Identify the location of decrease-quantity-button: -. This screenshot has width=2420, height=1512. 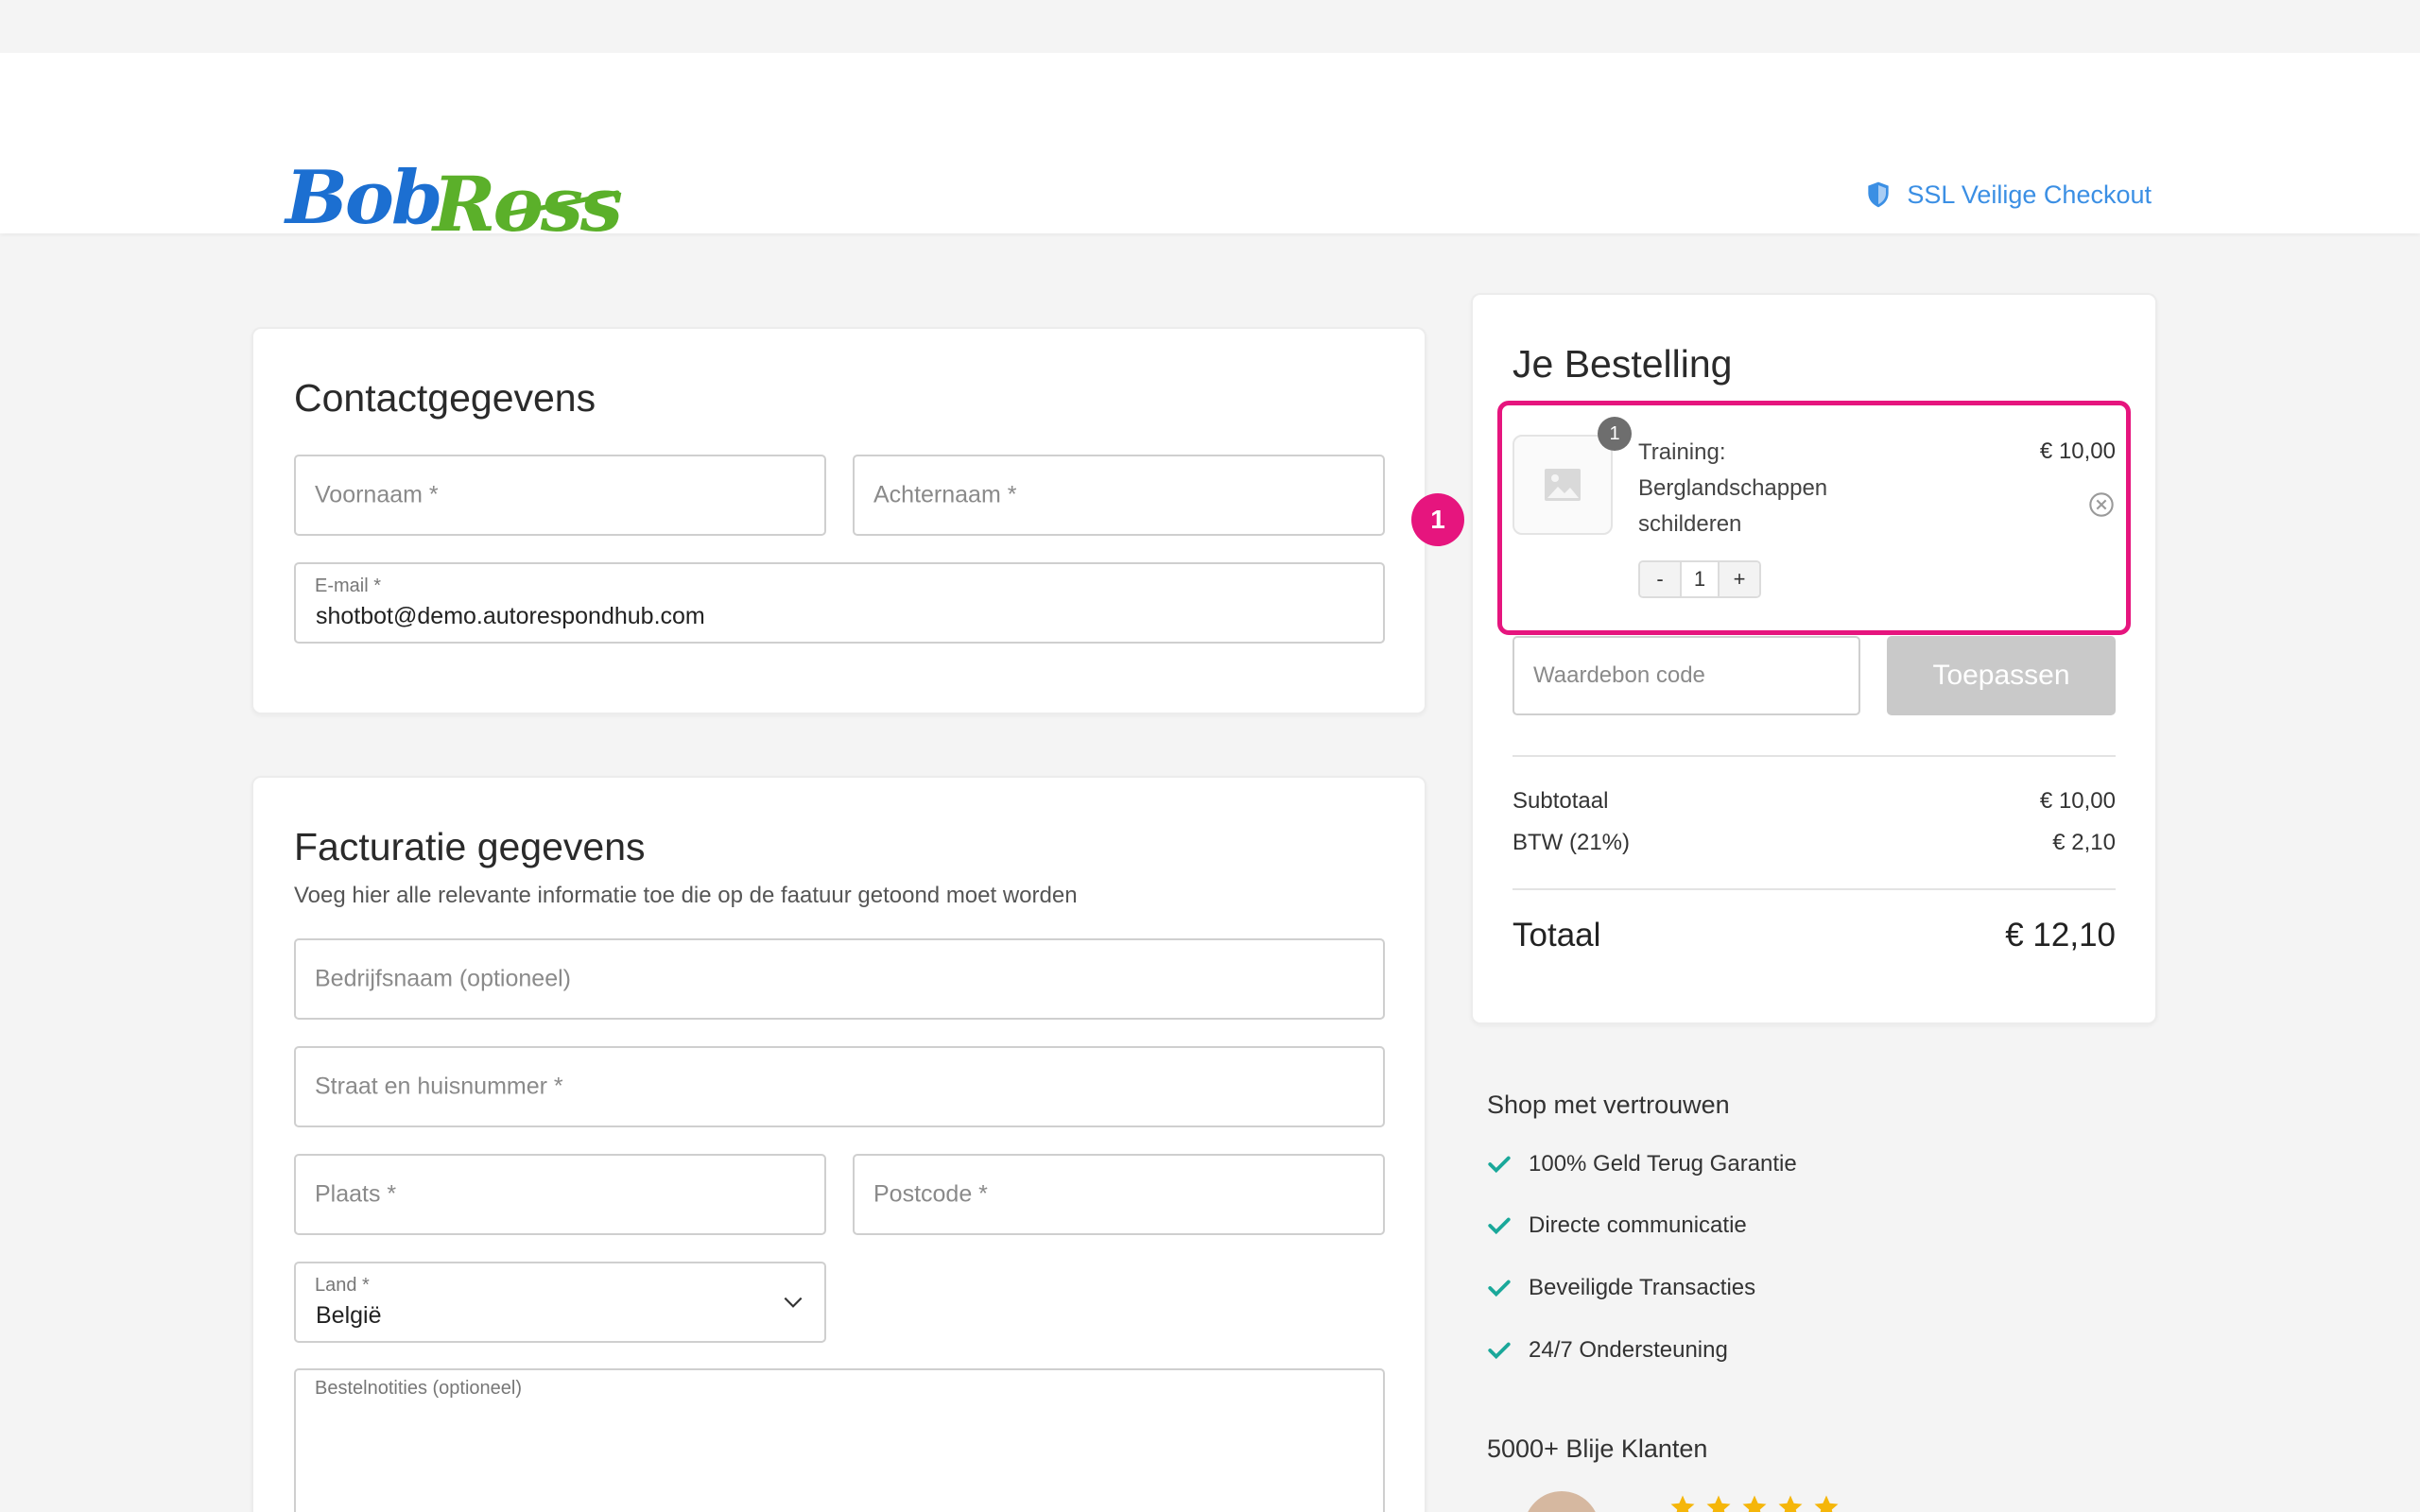
(1660, 579).